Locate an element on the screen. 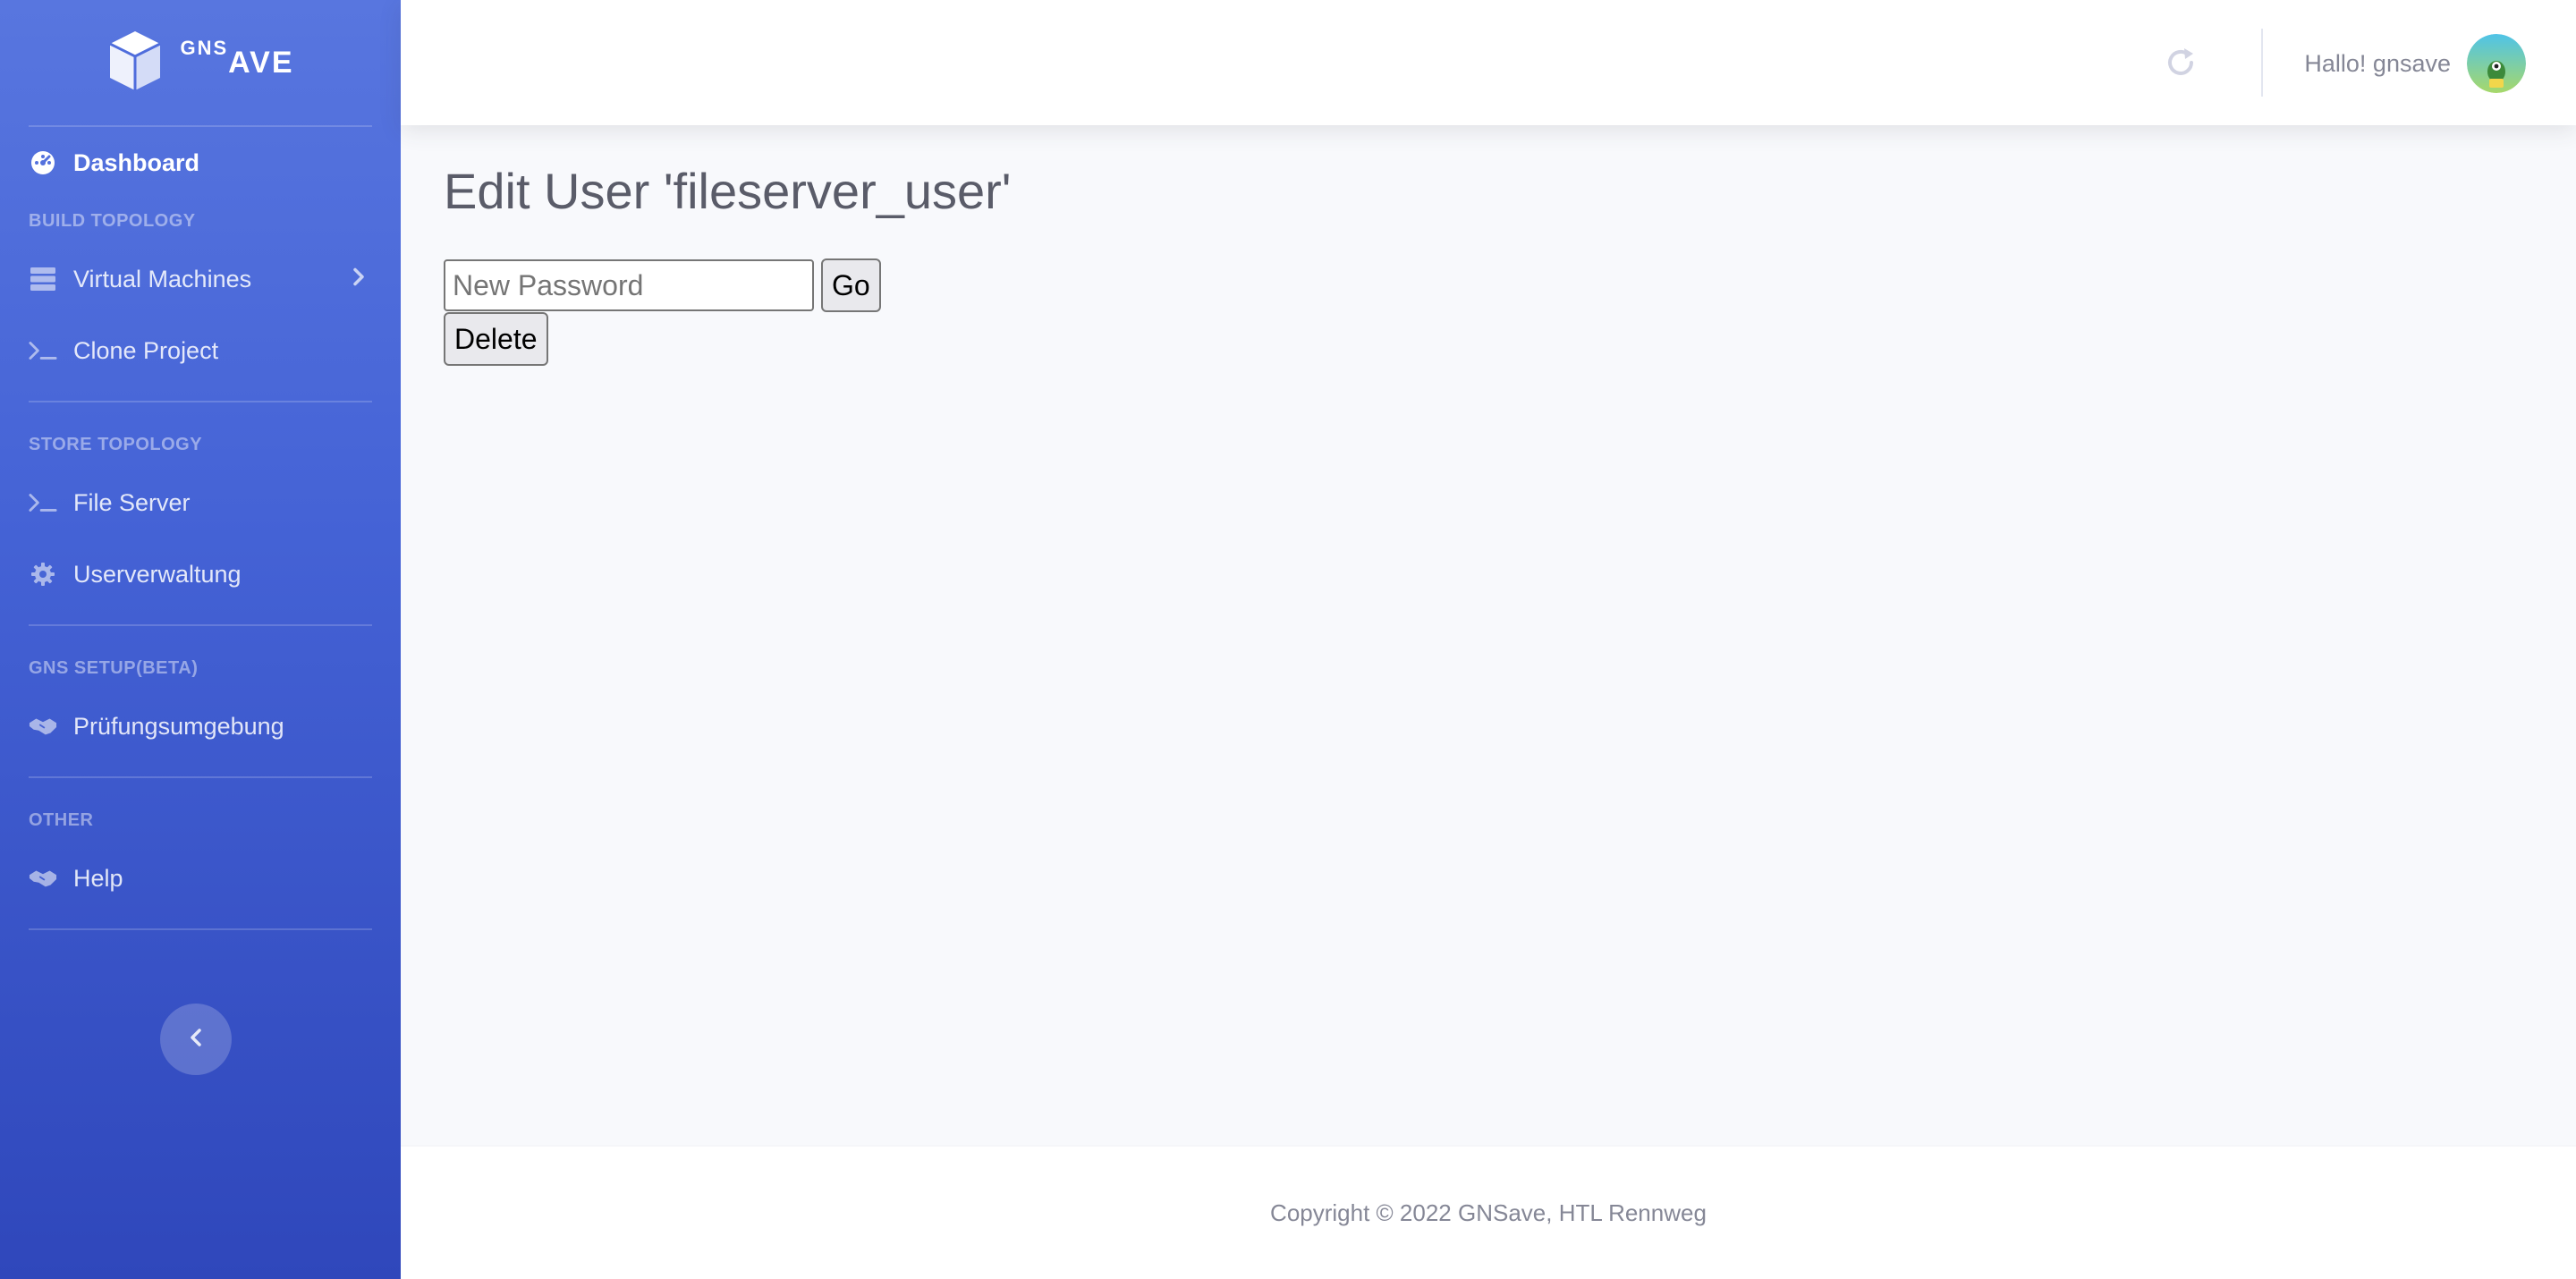 This screenshot has width=2576, height=1279. password-form: Go is located at coordinates (727, 286).